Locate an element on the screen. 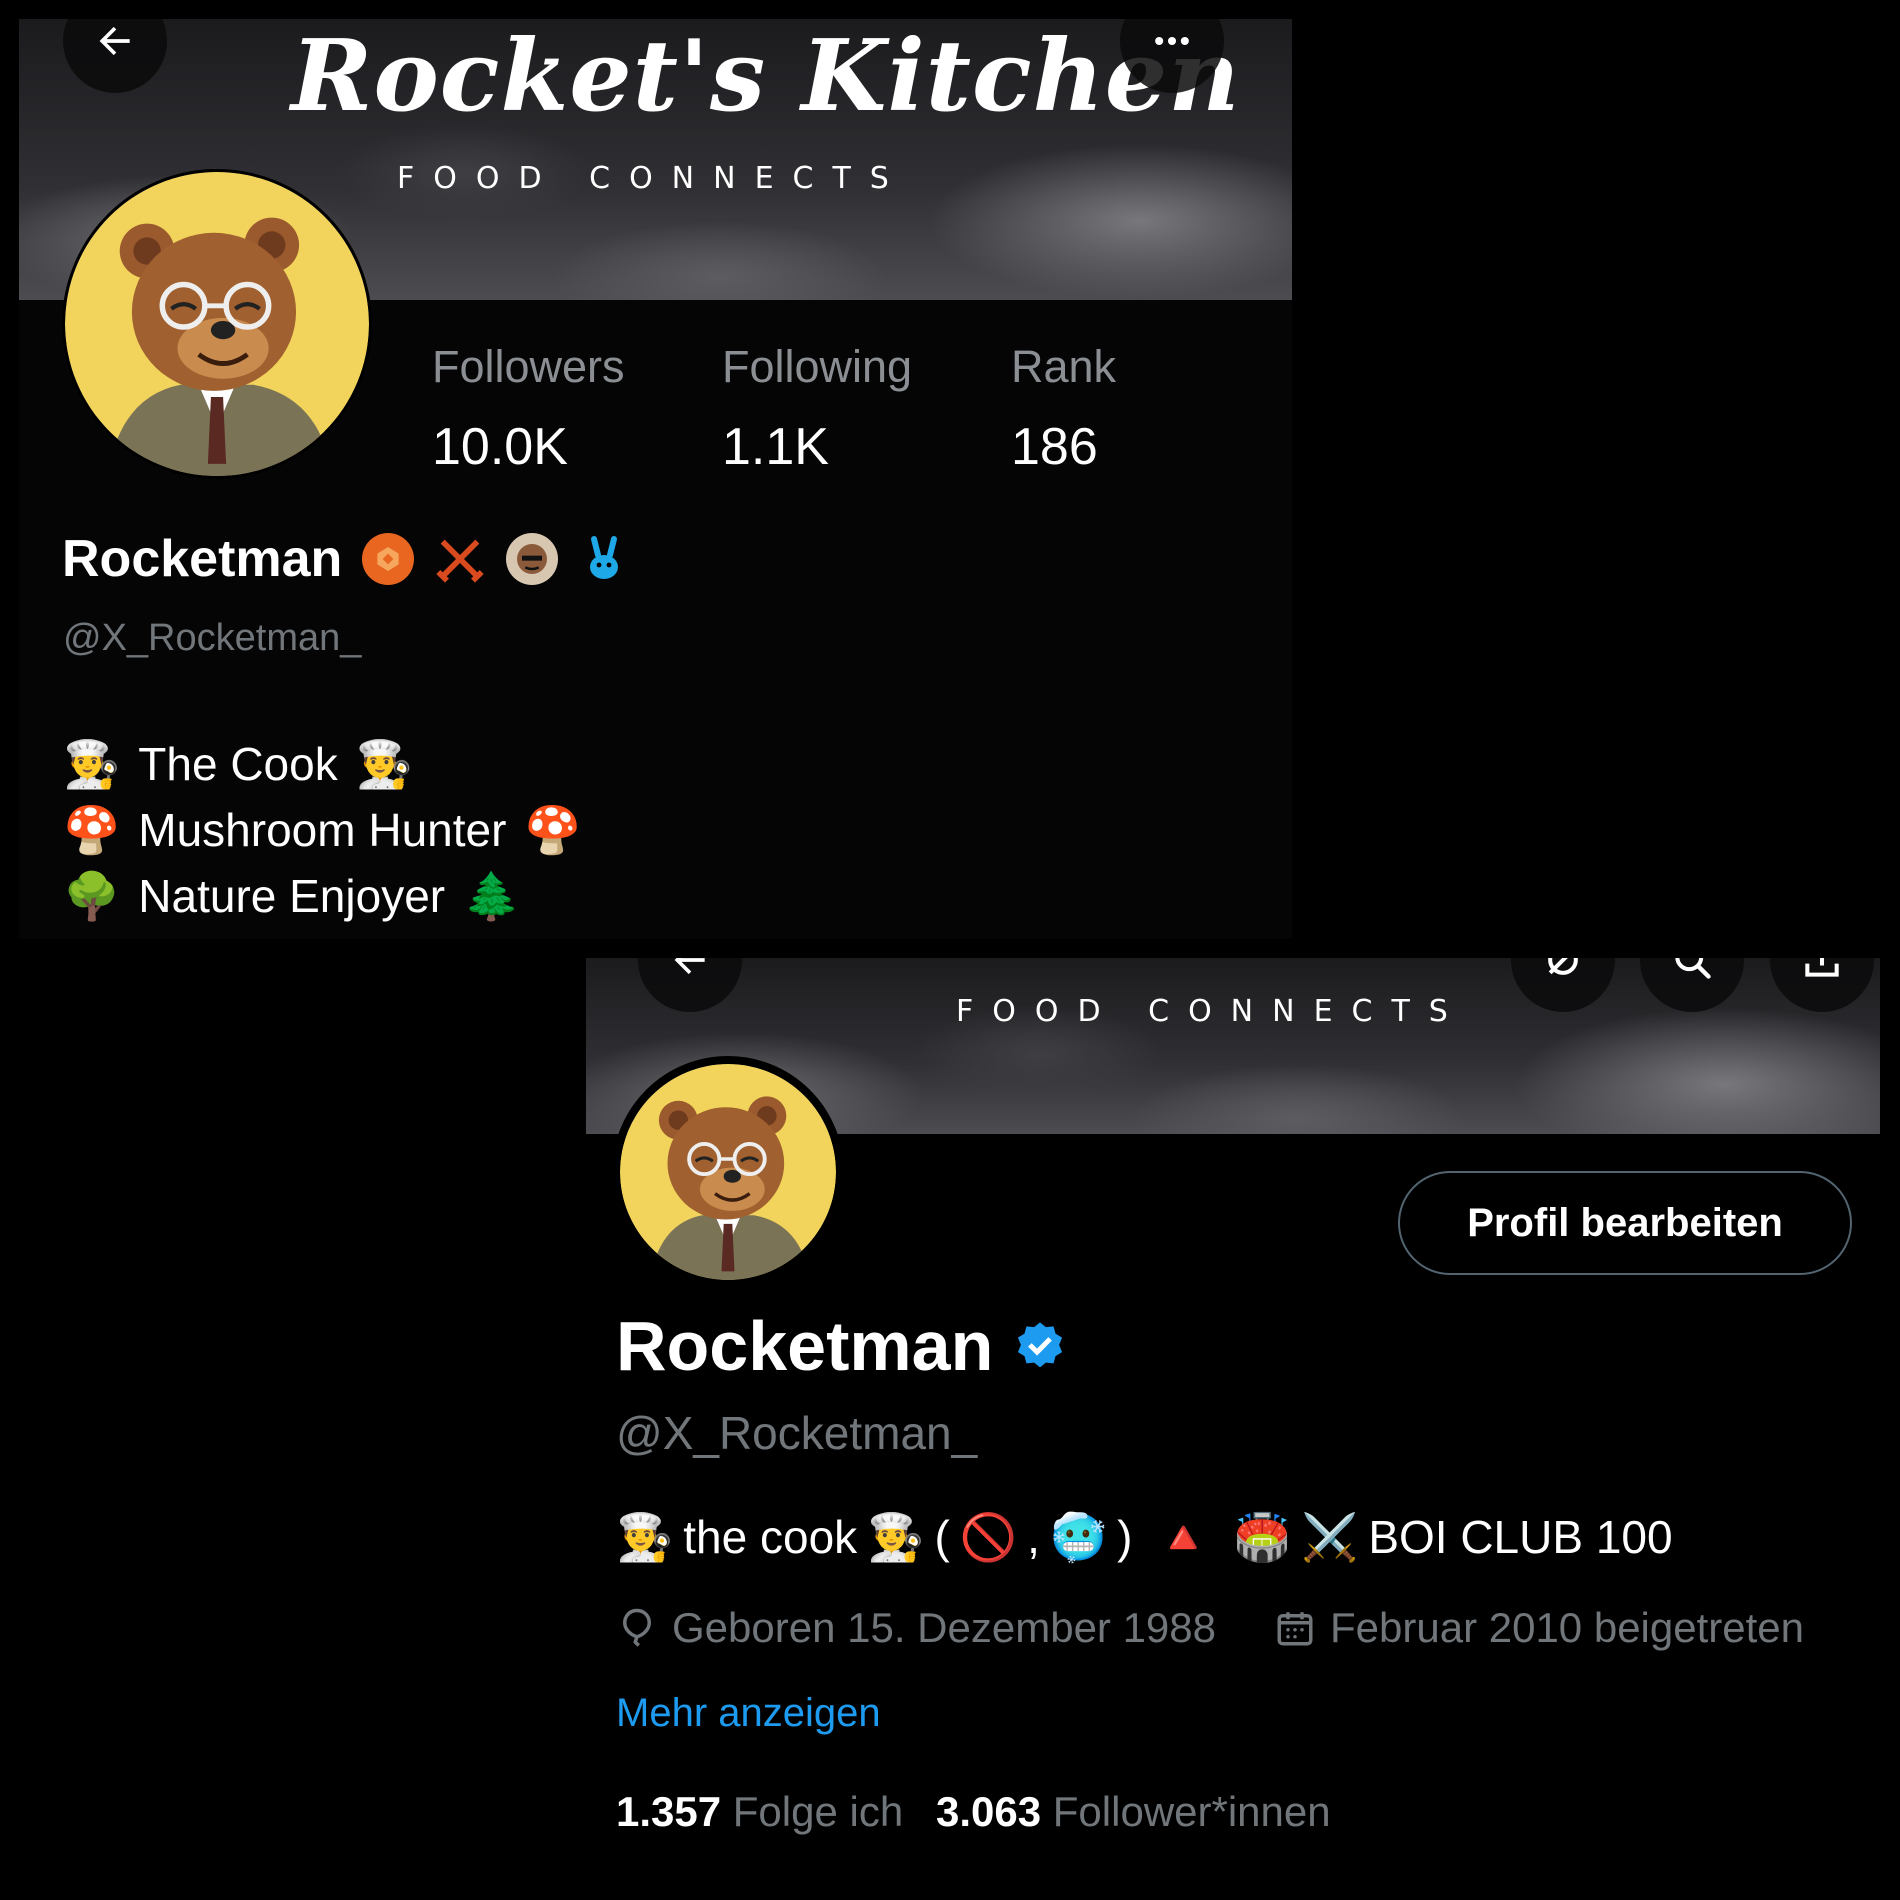 Image resolution: width=1900 pixels, height=1900 pixels. bunny-badge-icon is located at coordinates (604, 559).